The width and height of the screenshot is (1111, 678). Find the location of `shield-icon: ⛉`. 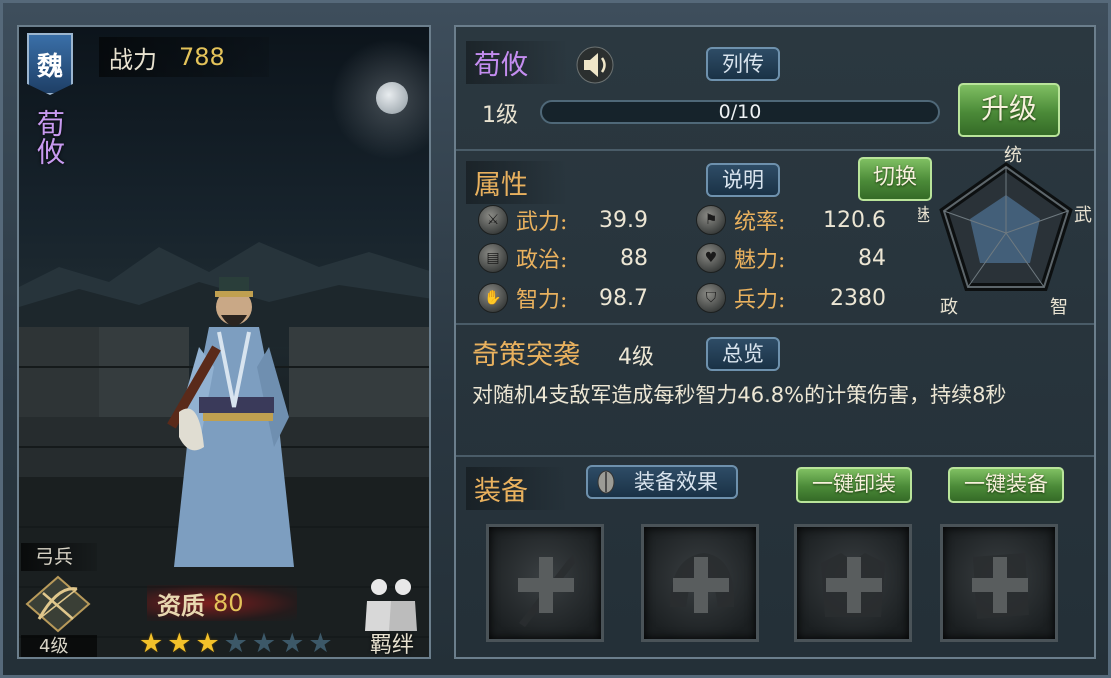

shield-icon: ⛉ is located at coordinates (711, 298).